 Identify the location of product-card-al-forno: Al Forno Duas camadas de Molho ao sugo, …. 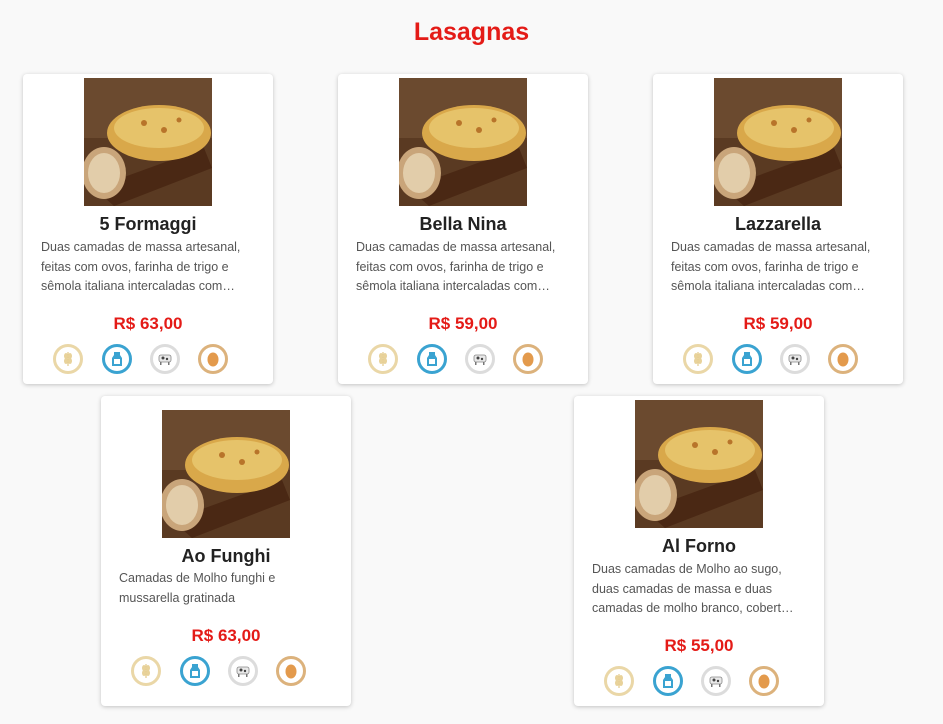
(699, 551).